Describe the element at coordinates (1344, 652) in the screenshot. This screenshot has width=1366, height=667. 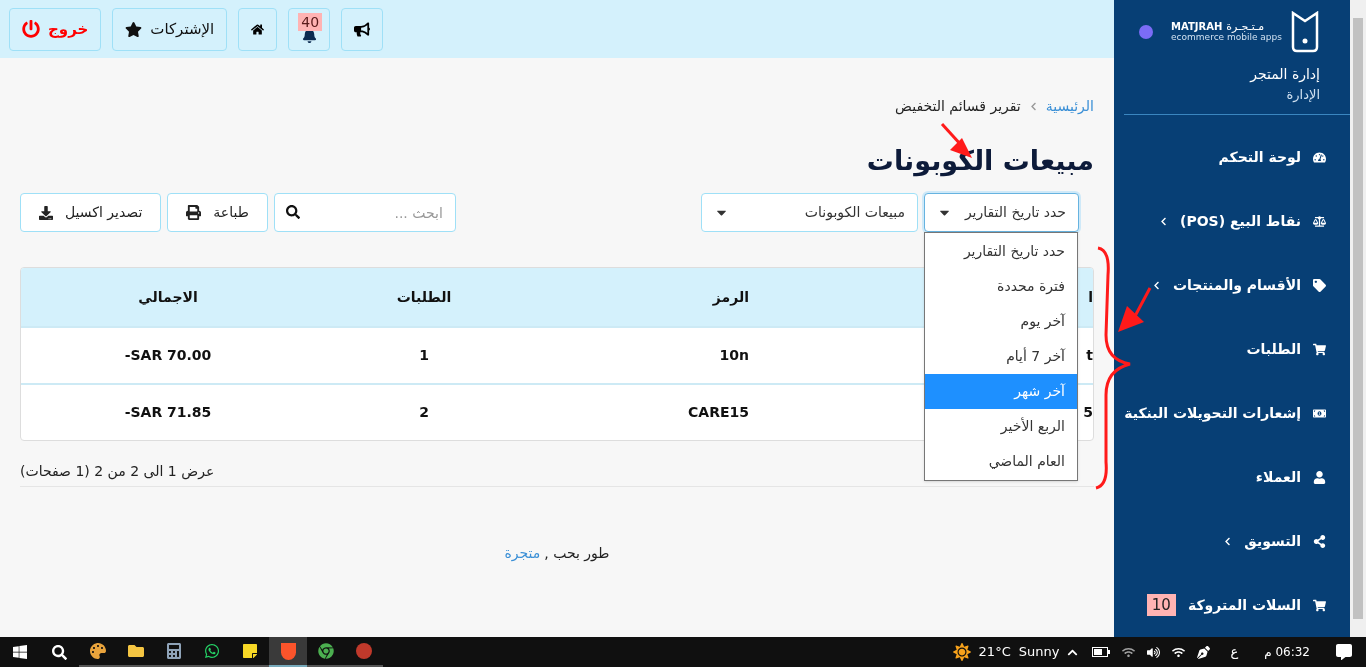
I see `notifications-icon` at that location.